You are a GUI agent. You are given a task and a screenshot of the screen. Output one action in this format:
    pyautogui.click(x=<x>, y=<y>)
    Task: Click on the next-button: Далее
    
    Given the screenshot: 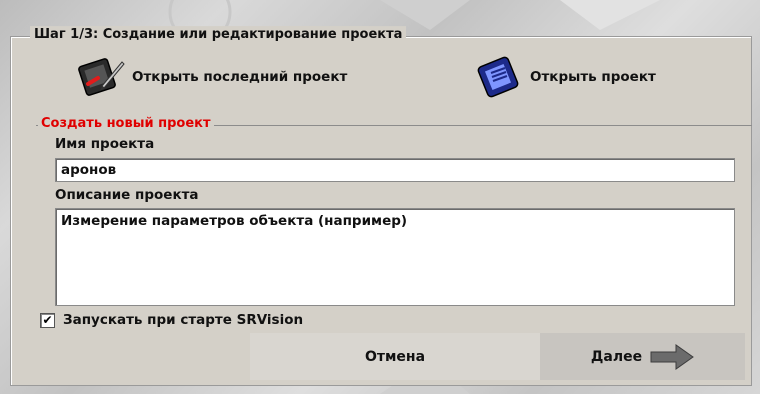 What is the action you would take?
    pyautogui.click(x=642, y=356)
    